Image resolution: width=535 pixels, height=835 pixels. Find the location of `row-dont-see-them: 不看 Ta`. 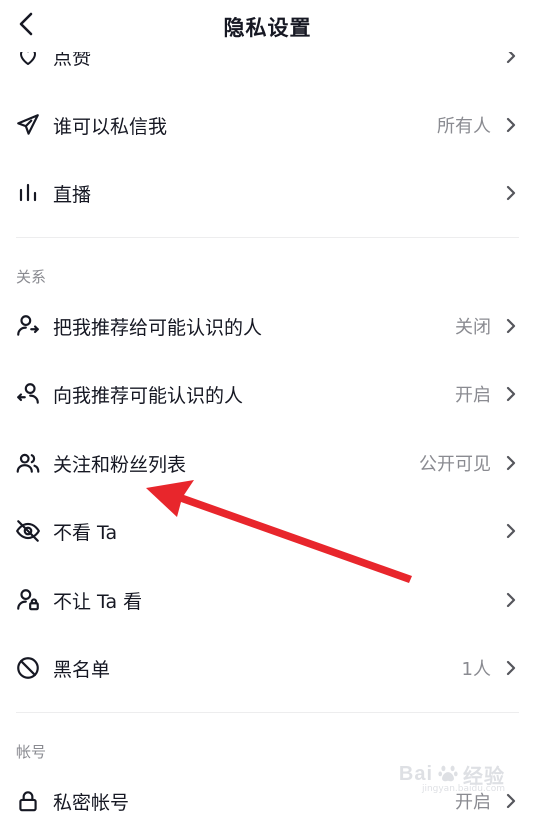

row-dont-see-them: 不看 Ta is located at coordinates (267, 531).